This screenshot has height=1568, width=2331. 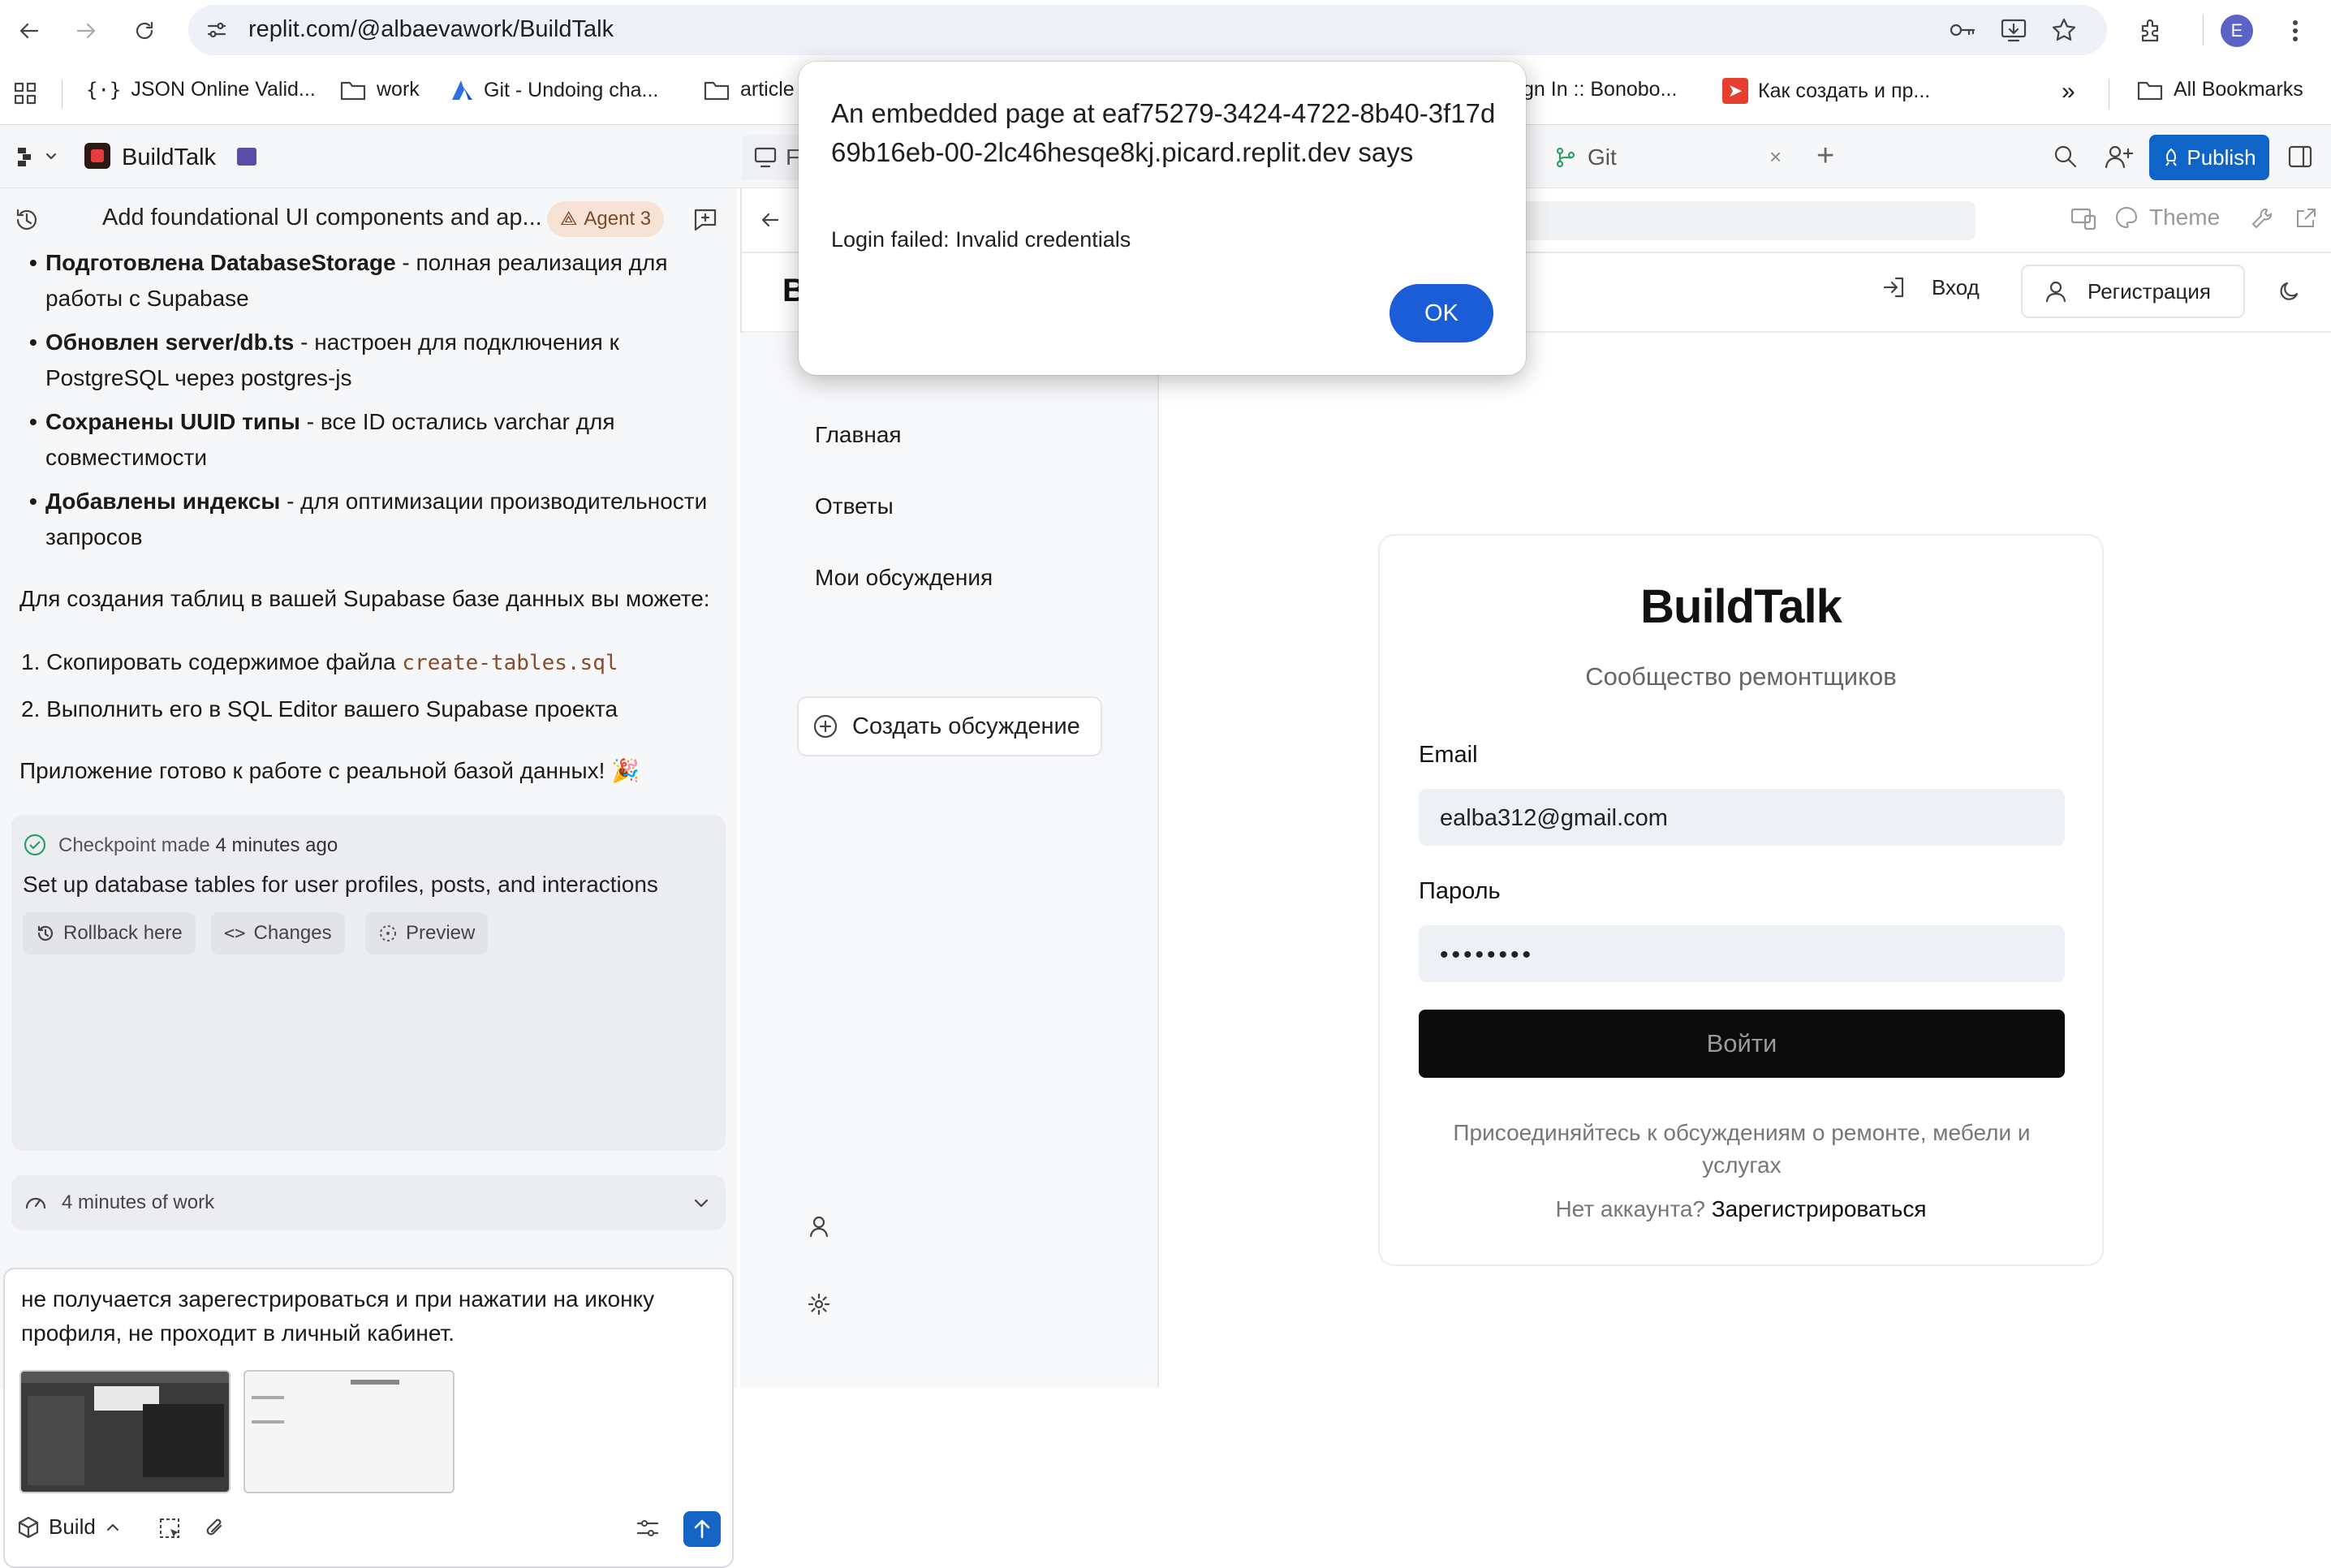 What do you see at coordinates (462, 90) in the screenshot?
I see `atlassian-icon` at bounding box center [462, 90].